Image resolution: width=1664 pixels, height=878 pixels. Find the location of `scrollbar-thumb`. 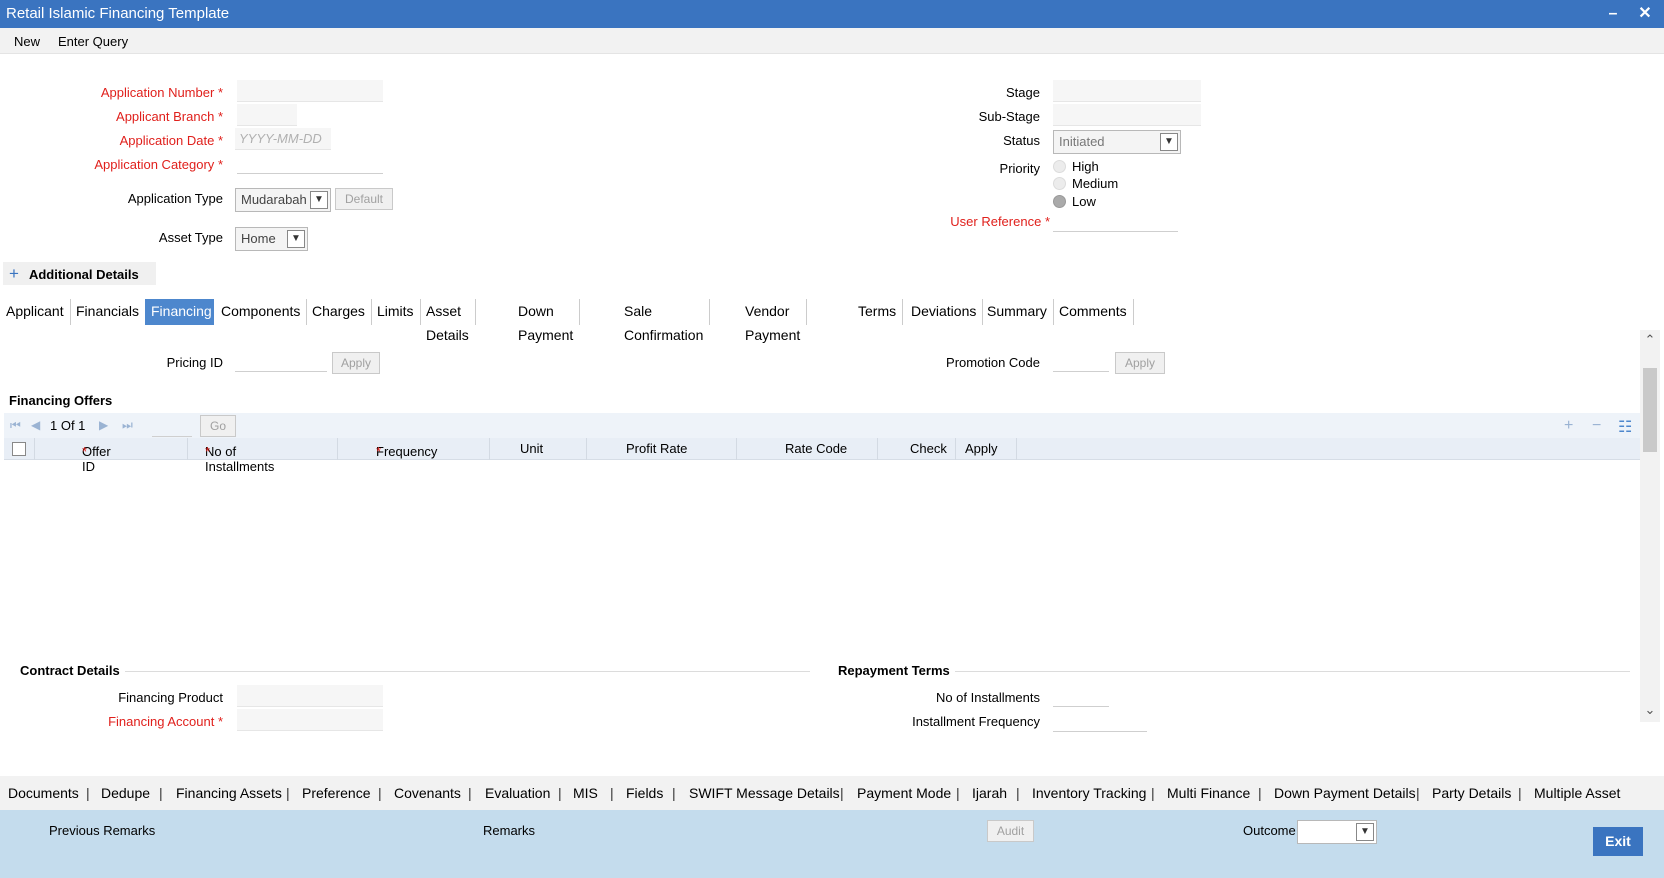

scrollbar-thumb is located at coordinates (1650, 410).